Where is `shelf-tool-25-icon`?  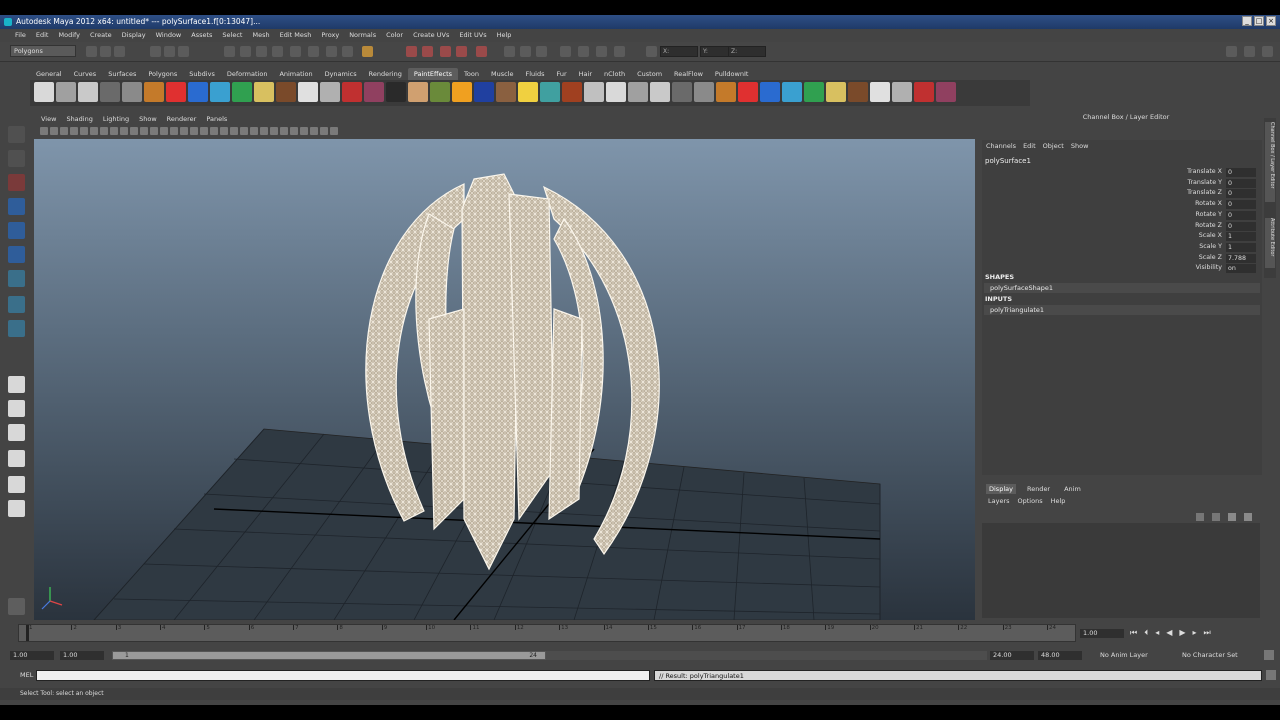 shelf-tool-25-icon is located at coordinates (572, 92).